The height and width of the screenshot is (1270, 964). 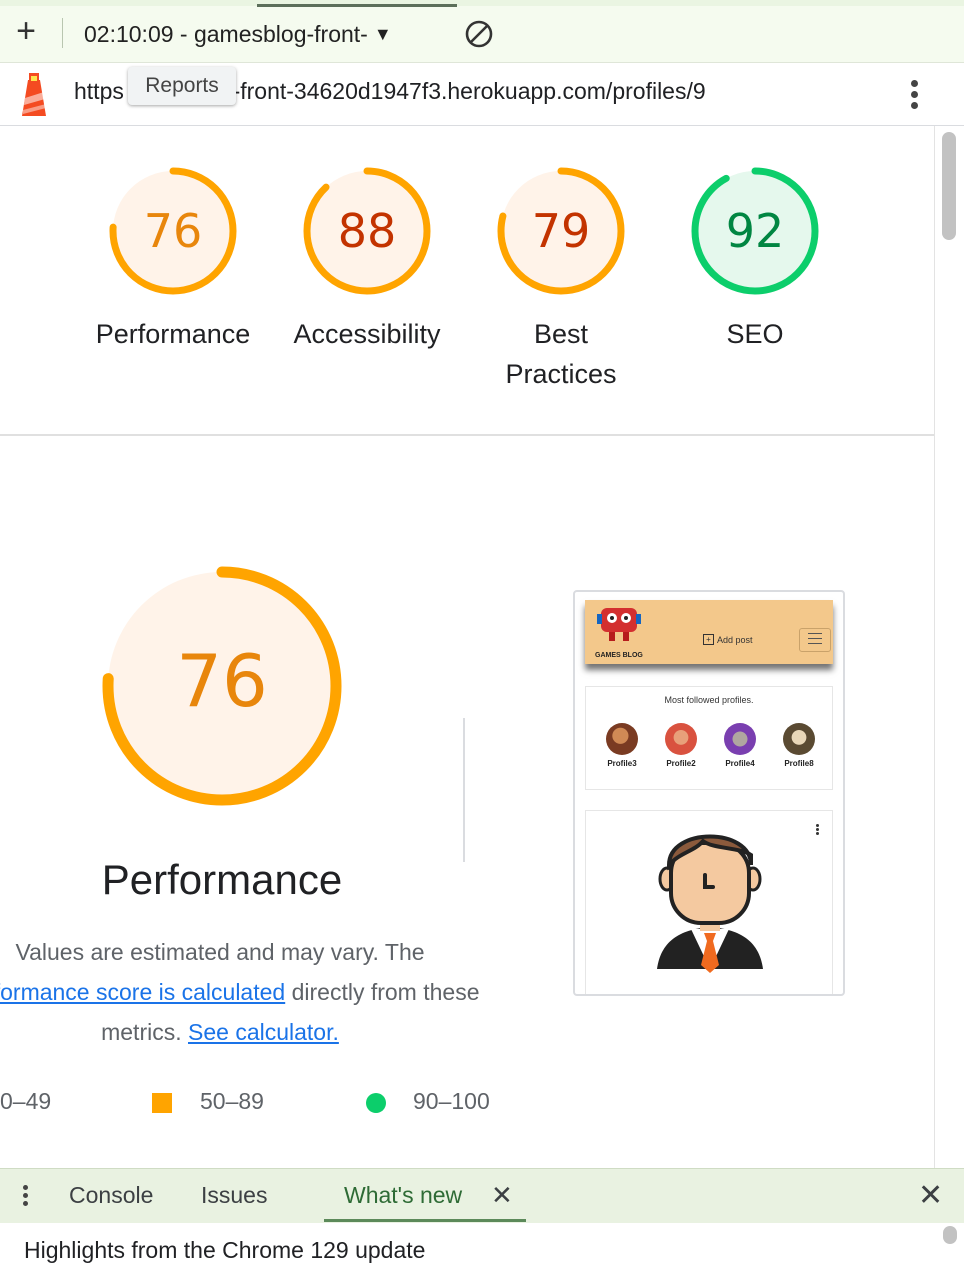 I want to click on legend-fail-label: 0–49, so click(x=26, y=1101).